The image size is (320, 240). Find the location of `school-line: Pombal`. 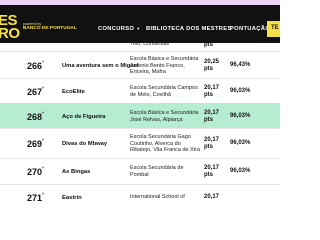

school-line: Pombal is located at coordinates (139, 174).